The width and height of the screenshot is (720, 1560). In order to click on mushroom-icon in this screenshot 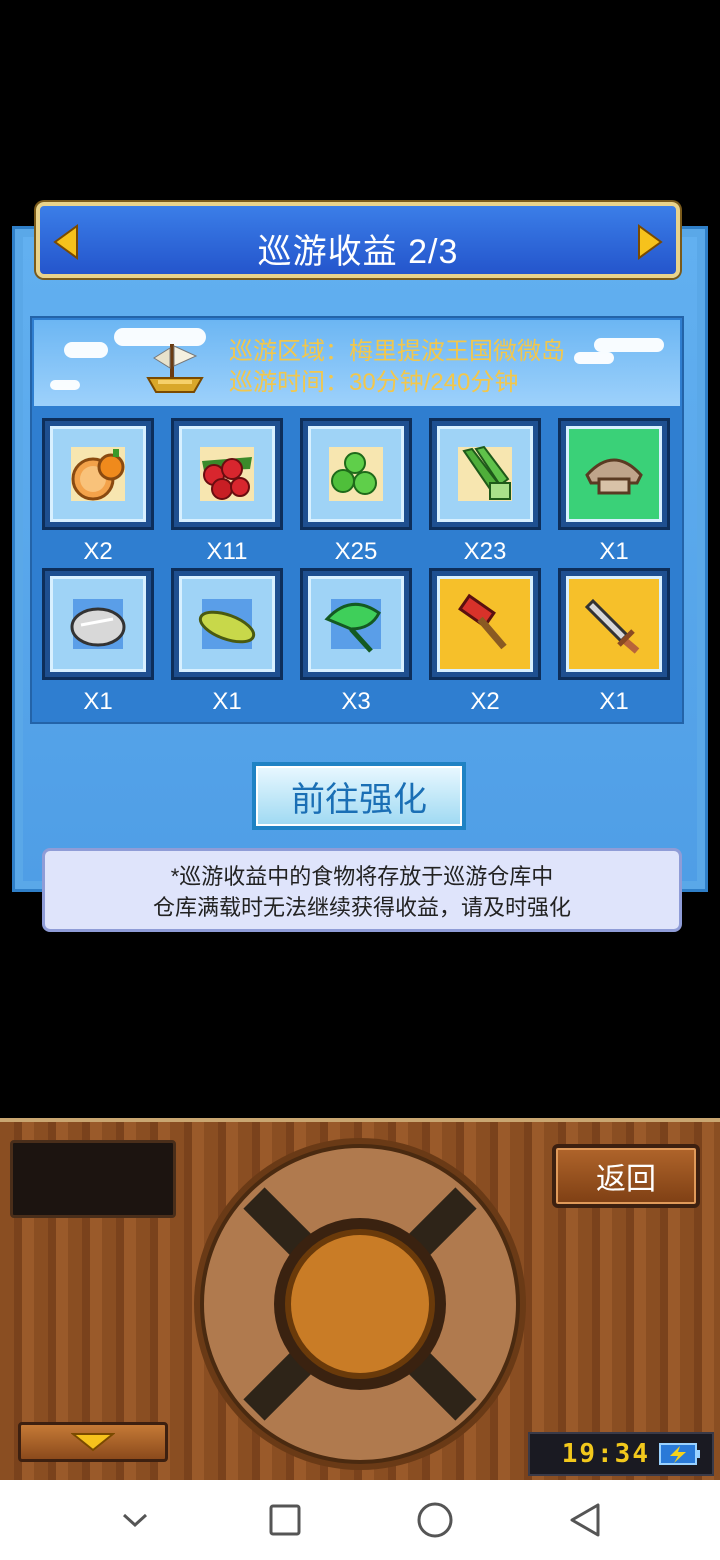, I will do `click(614, 476)`.